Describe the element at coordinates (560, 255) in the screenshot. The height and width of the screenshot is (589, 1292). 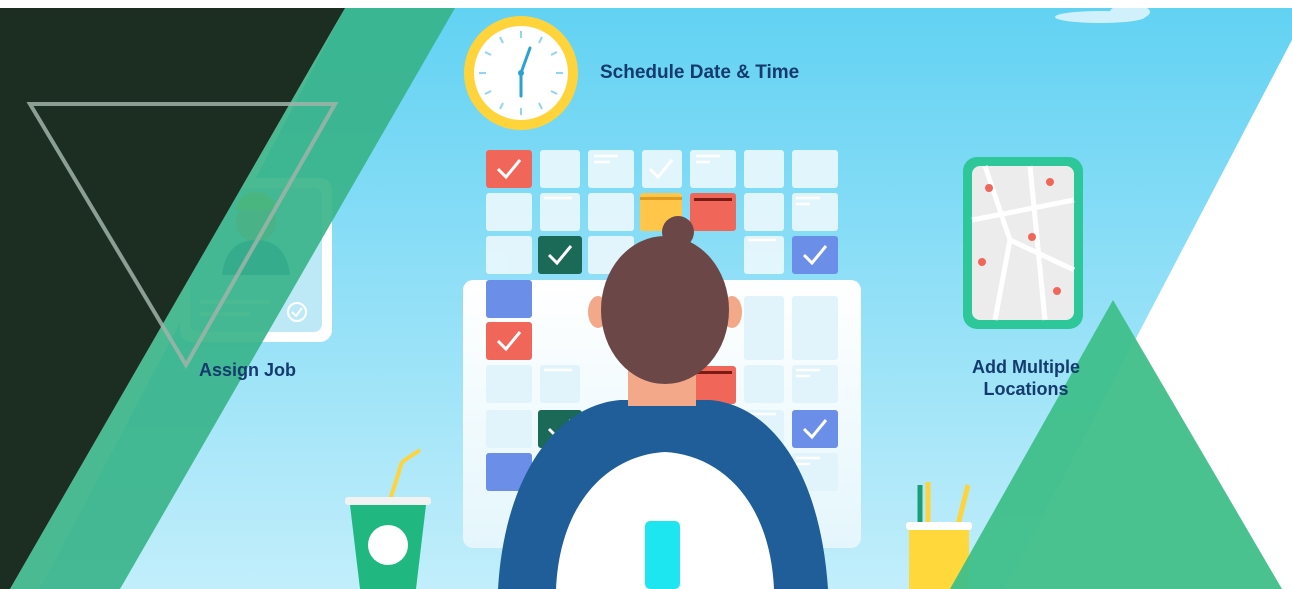
I see `dark-green-check-tile` at that location.